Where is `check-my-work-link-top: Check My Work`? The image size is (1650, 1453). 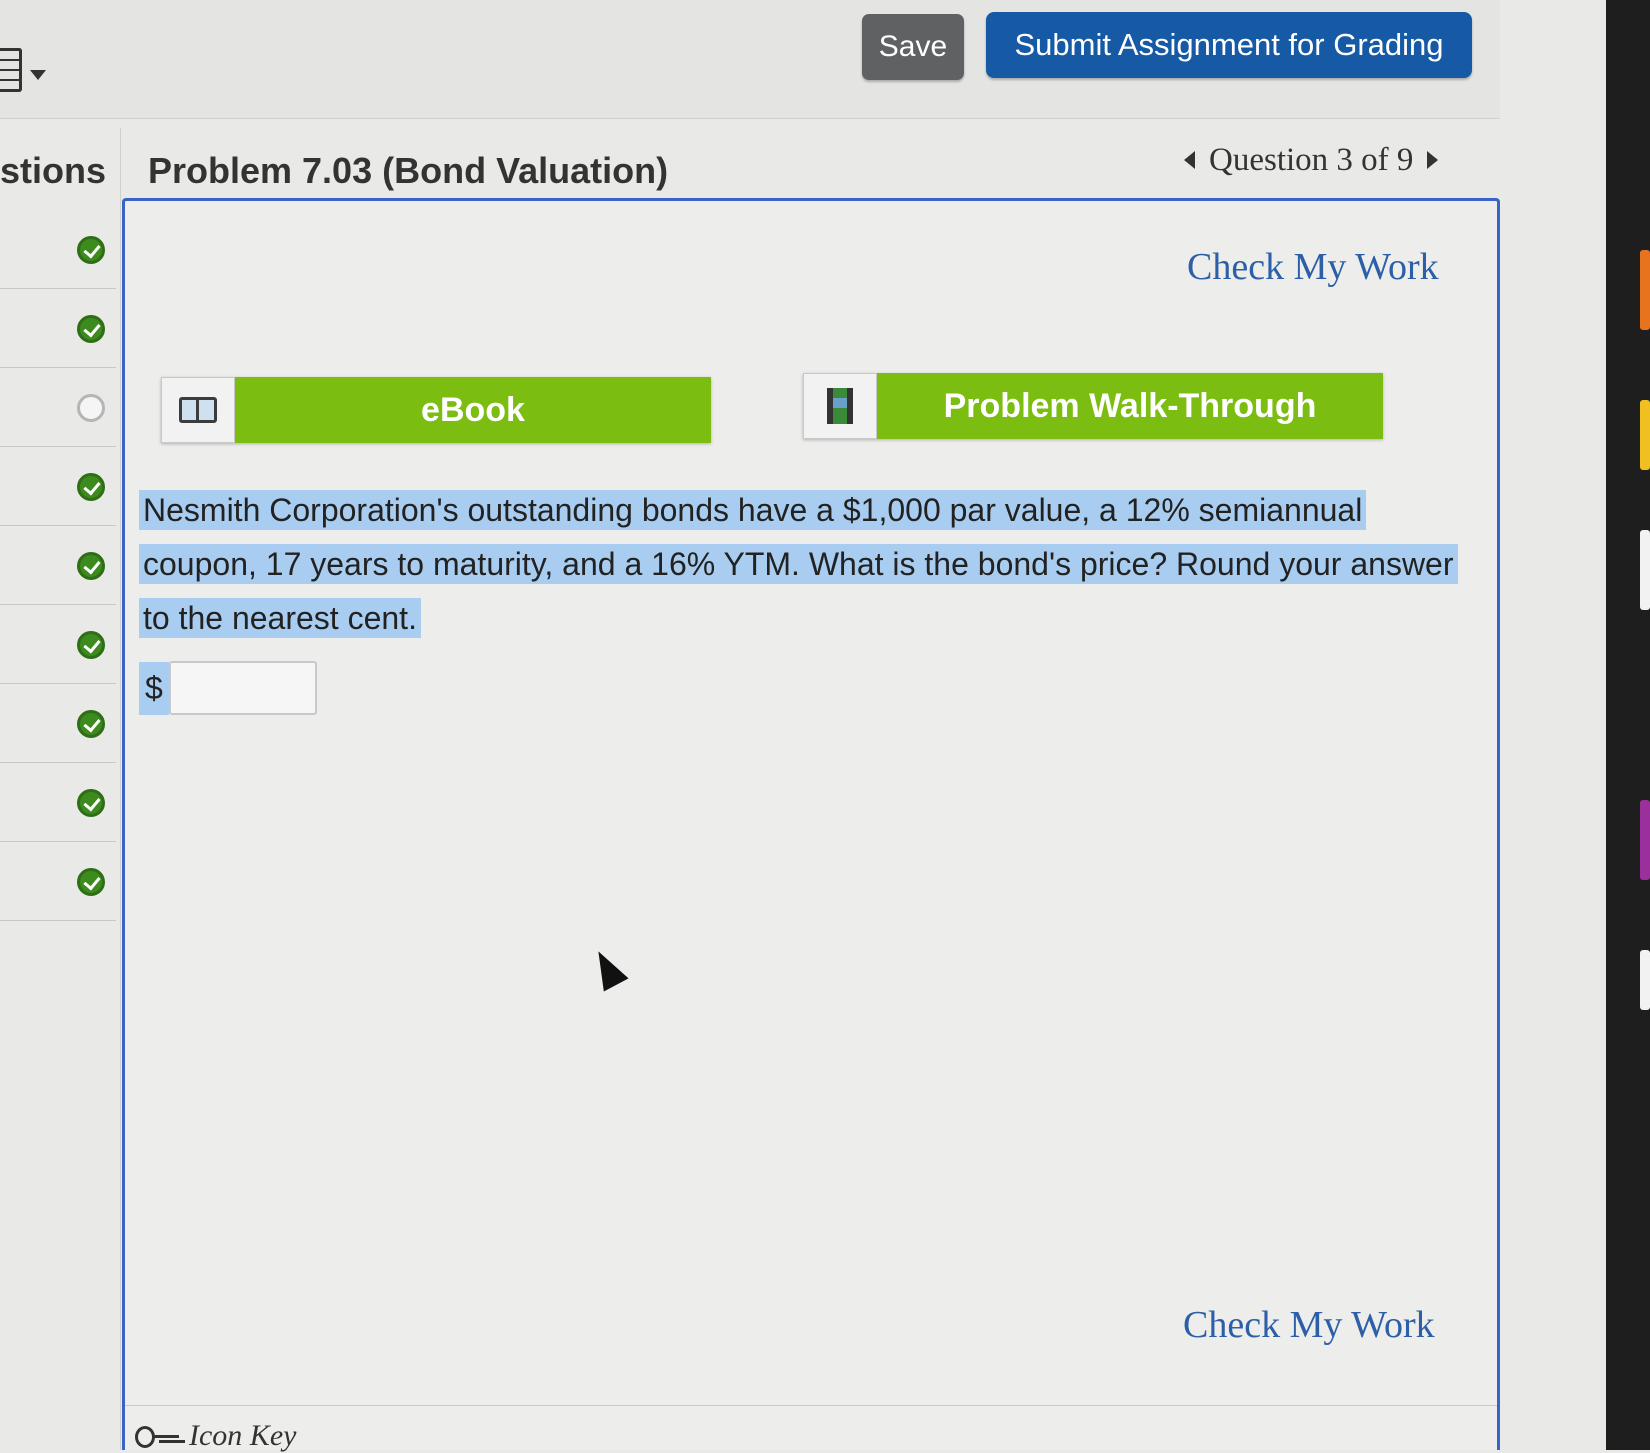 check-my-work-link-top: Check My Work is located at coordinates (1313, 267).